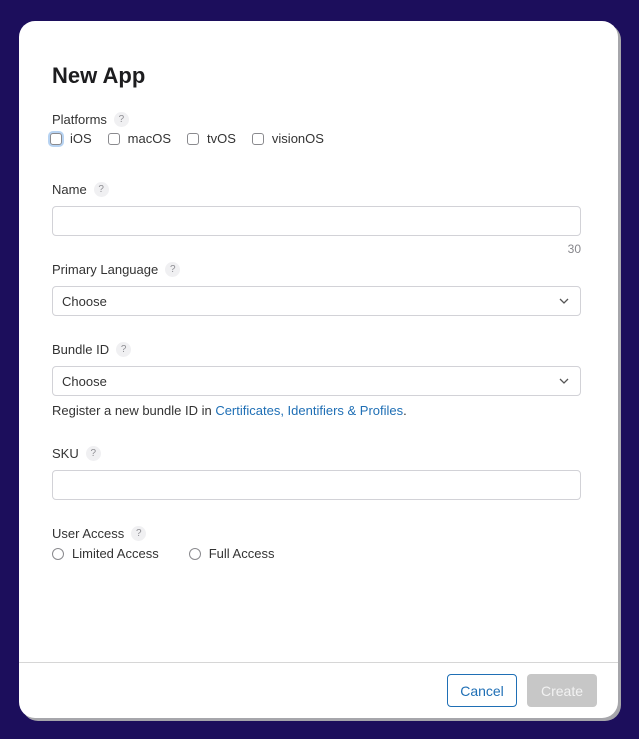 This screenshot has height=739, width=639. I want to click on platform-tvos-checkbox: tvOS, so click(211, 138).